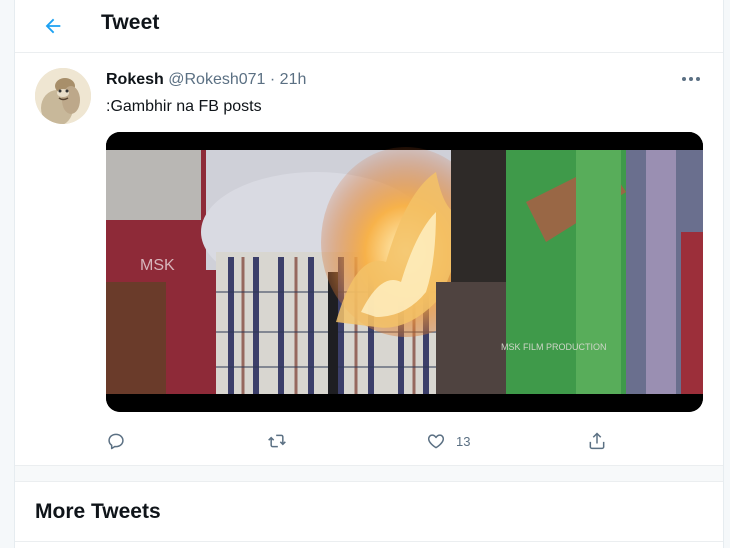  I want to click on more-tweets-heading: More Tweets, so click(98, 511).